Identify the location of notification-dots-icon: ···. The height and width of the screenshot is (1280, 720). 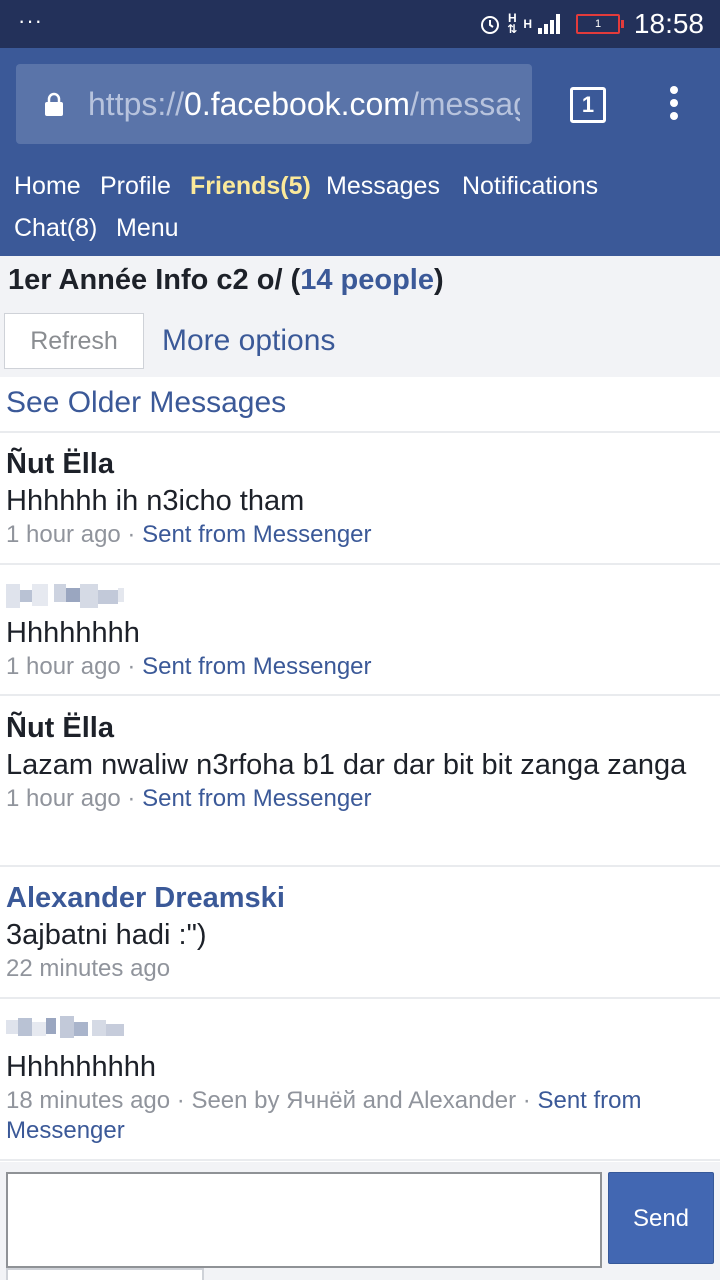
(30, 20).